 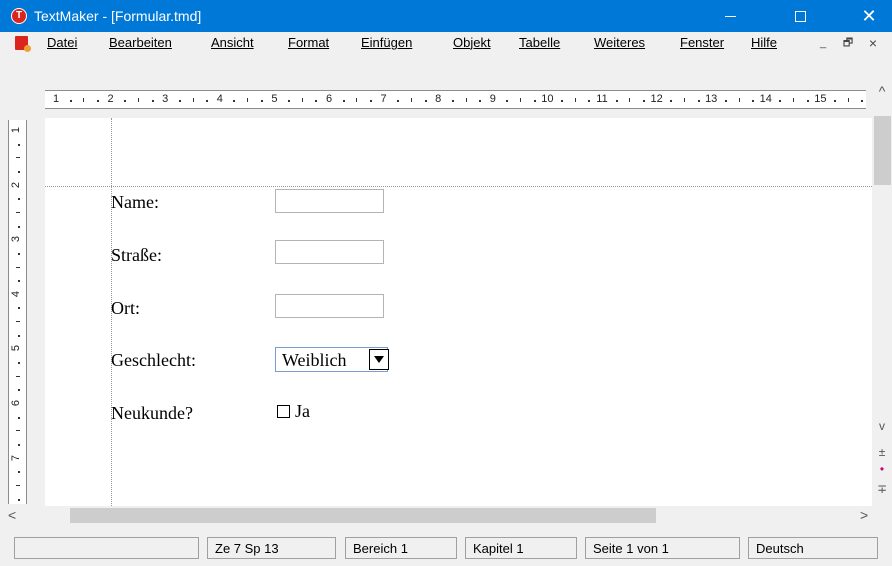 I want to click on document-minimize-button: _, so click(x=823, y=43).